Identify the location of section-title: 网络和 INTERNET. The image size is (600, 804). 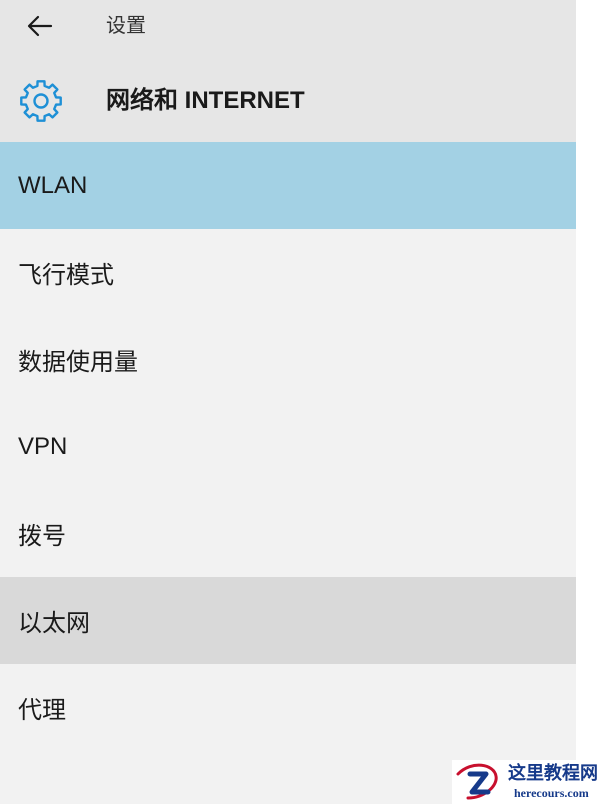
(205, 100).